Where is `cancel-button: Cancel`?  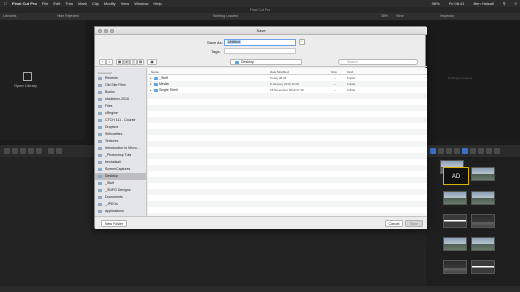 cancel-button: Cancel is located at coordinates (394, 223).